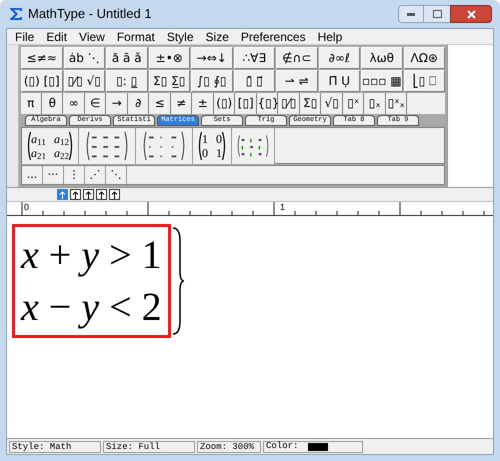  Describe the element at coordinates (90, 14) in the screenshot. I see `window-title: MathType - Untitled 1` at that location.